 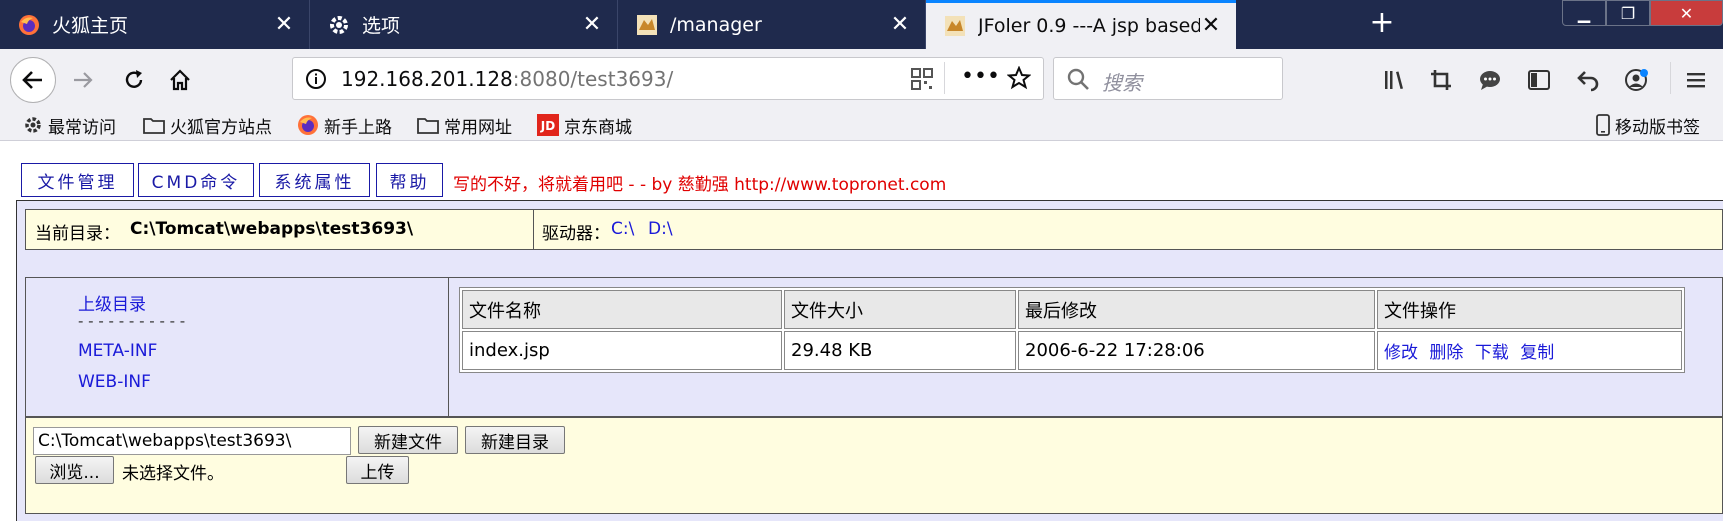 I want to click on no-file-label: 未选择文件。, so click(x=173, y=474).